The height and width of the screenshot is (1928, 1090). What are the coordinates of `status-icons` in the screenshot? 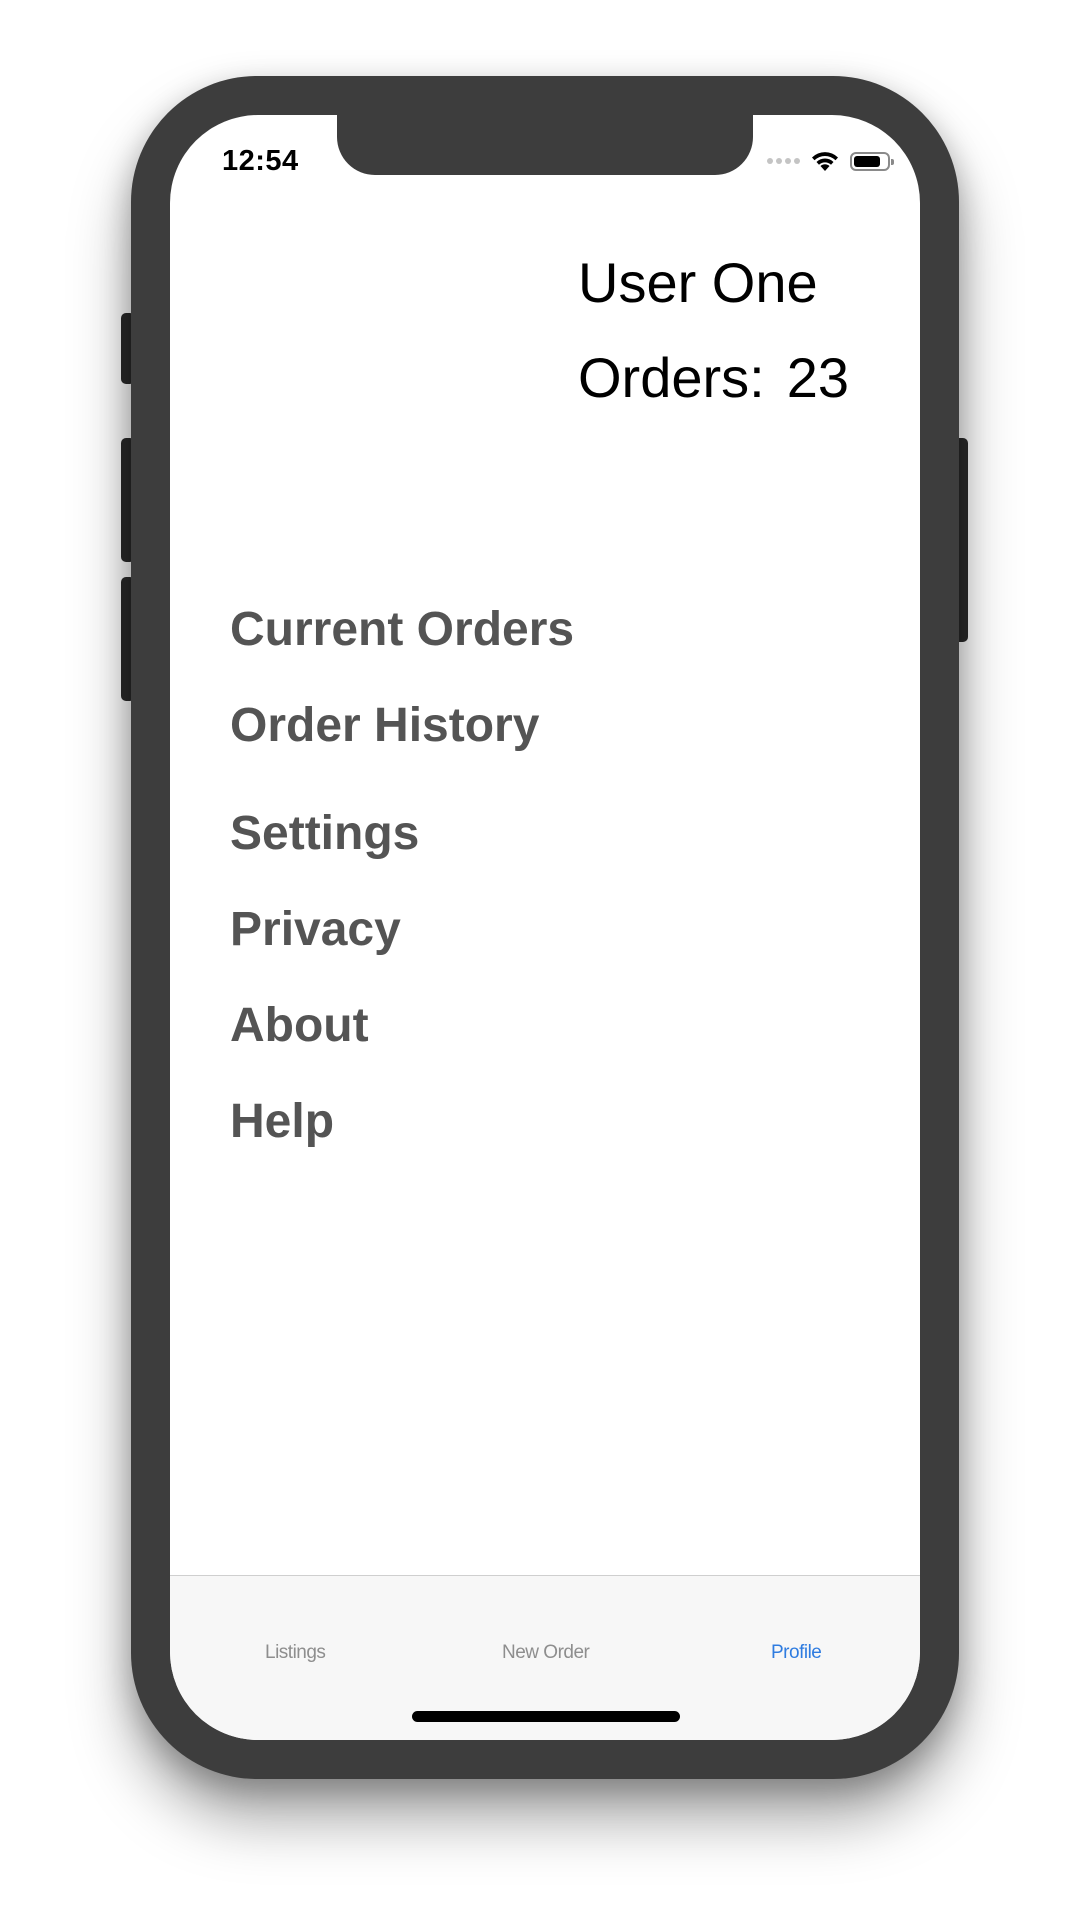 It's located at (830, 161).